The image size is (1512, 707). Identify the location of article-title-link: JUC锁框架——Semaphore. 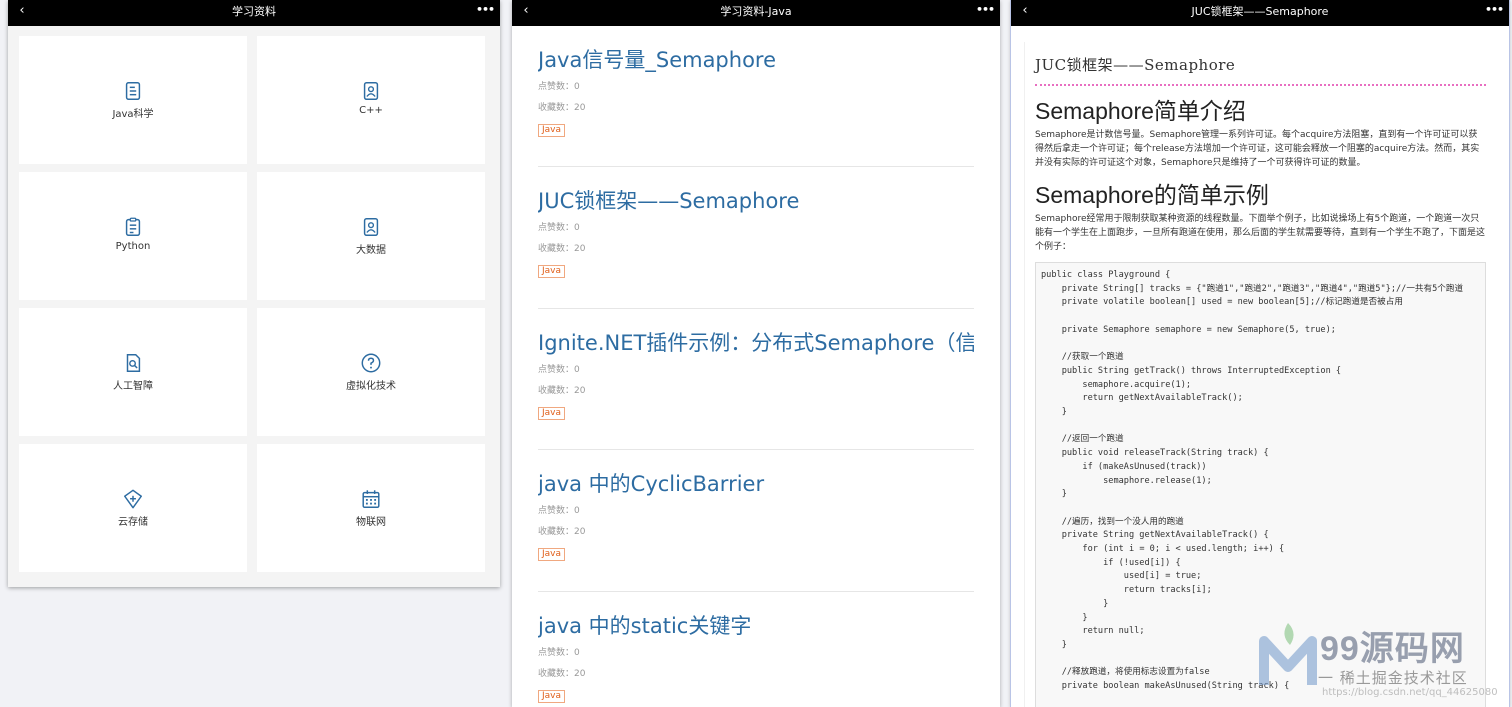
(756, 201).